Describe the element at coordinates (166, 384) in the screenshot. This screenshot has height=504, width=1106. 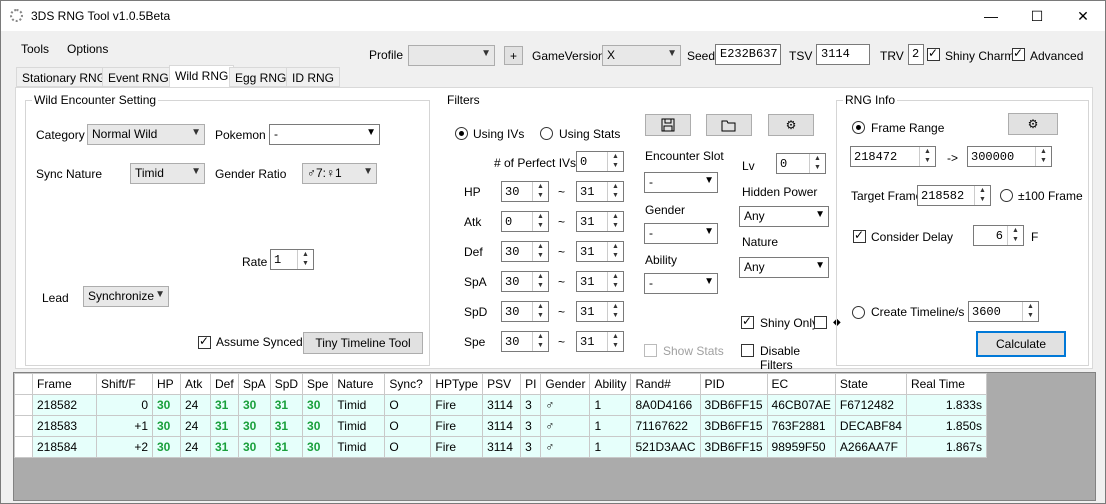
I see `column-header: HP` at that location.